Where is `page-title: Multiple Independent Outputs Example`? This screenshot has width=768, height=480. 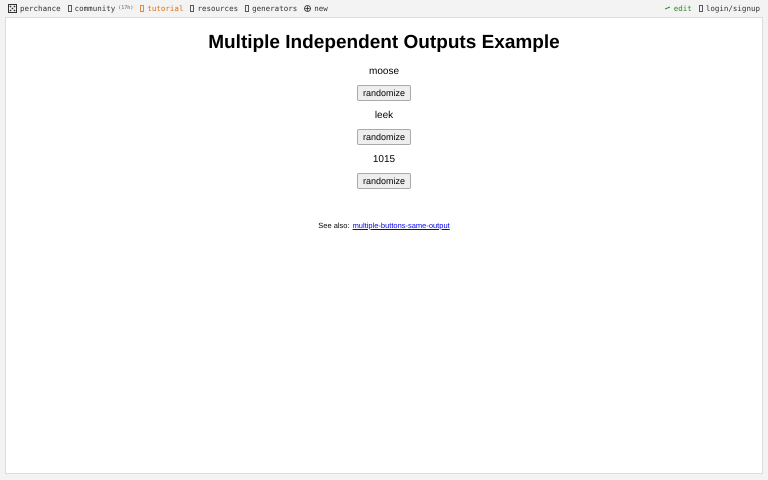 page-title: Multiple Independent Outputs Example is located at coordinates (384, 43).